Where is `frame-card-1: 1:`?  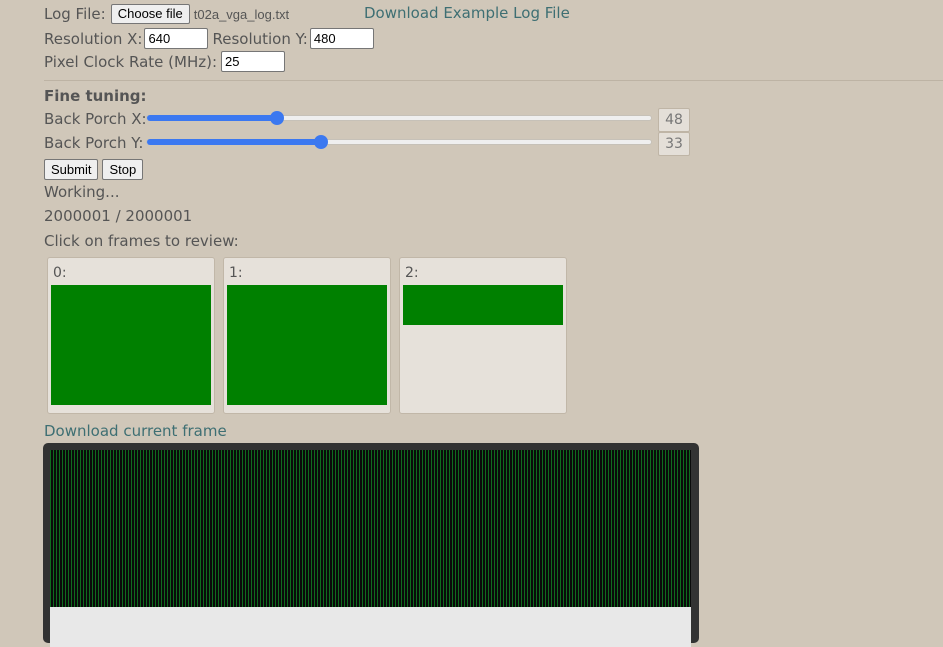 frame-card-1: 1: is located at coordinates (307, 335).